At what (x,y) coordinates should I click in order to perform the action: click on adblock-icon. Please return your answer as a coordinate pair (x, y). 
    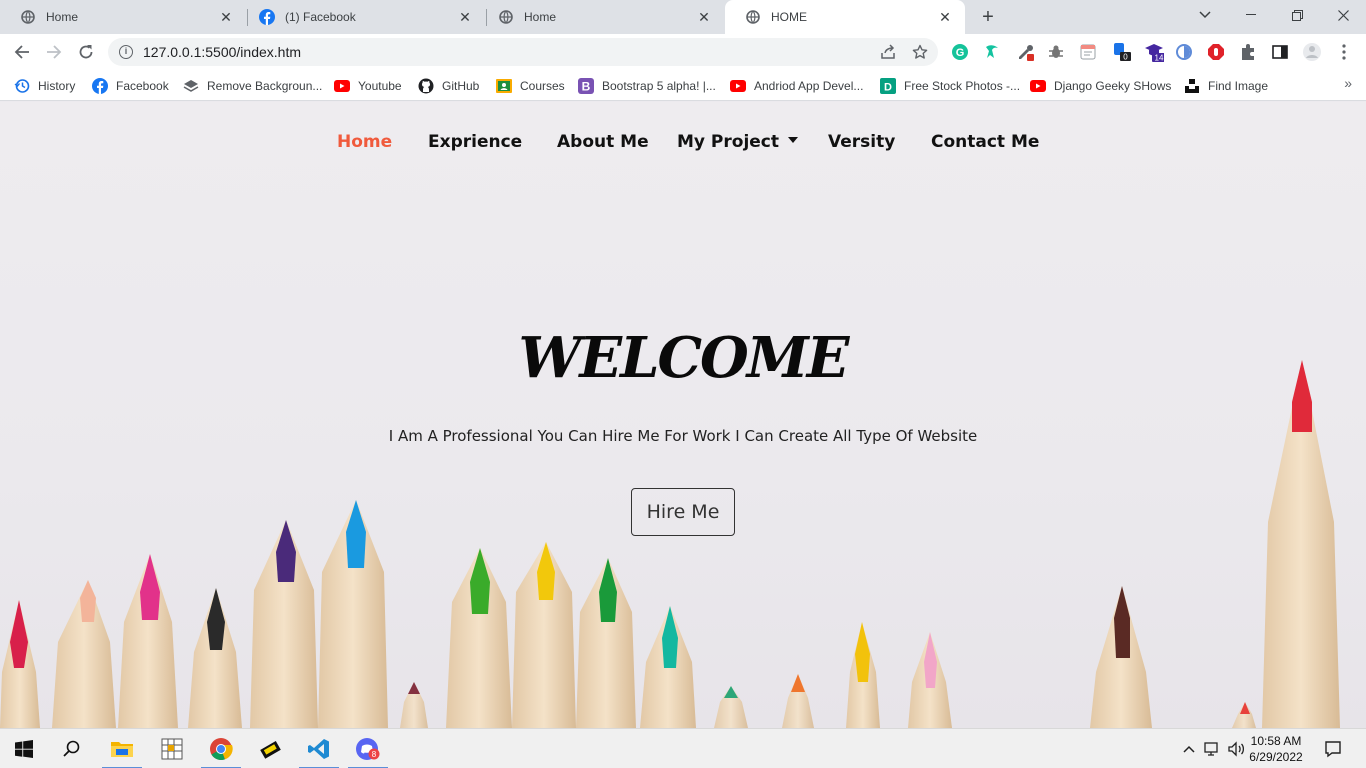
    Looking at the image, I should click on (1216, 52).